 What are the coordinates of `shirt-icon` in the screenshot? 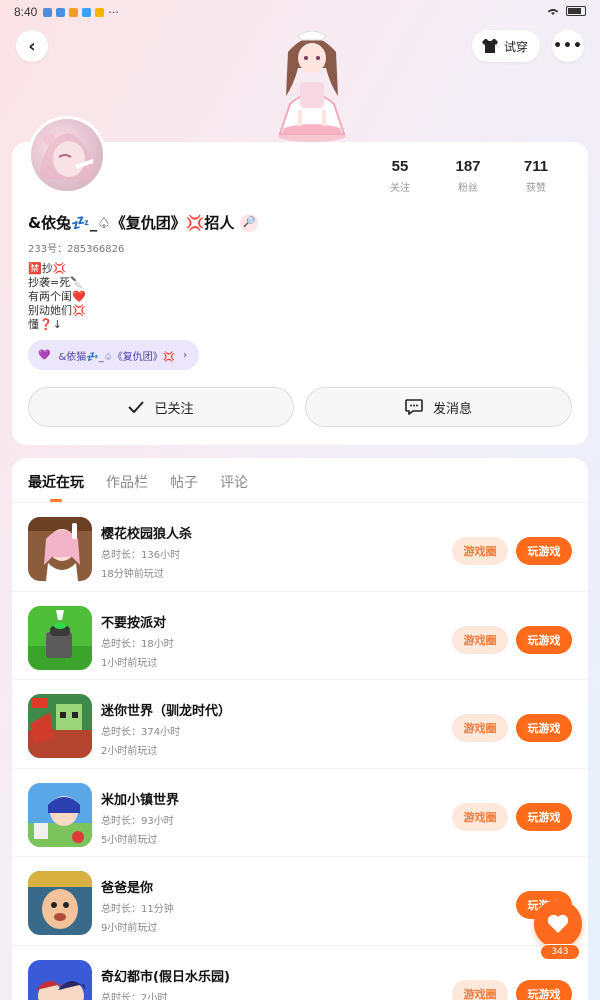 It's located at (489, 46).